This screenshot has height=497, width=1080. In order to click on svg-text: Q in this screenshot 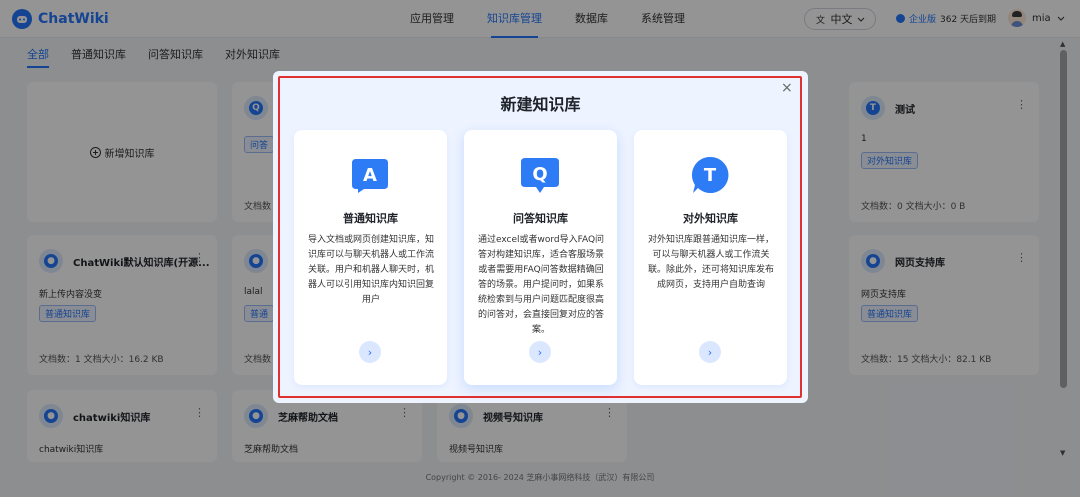, I will do `click(539, 174)`.